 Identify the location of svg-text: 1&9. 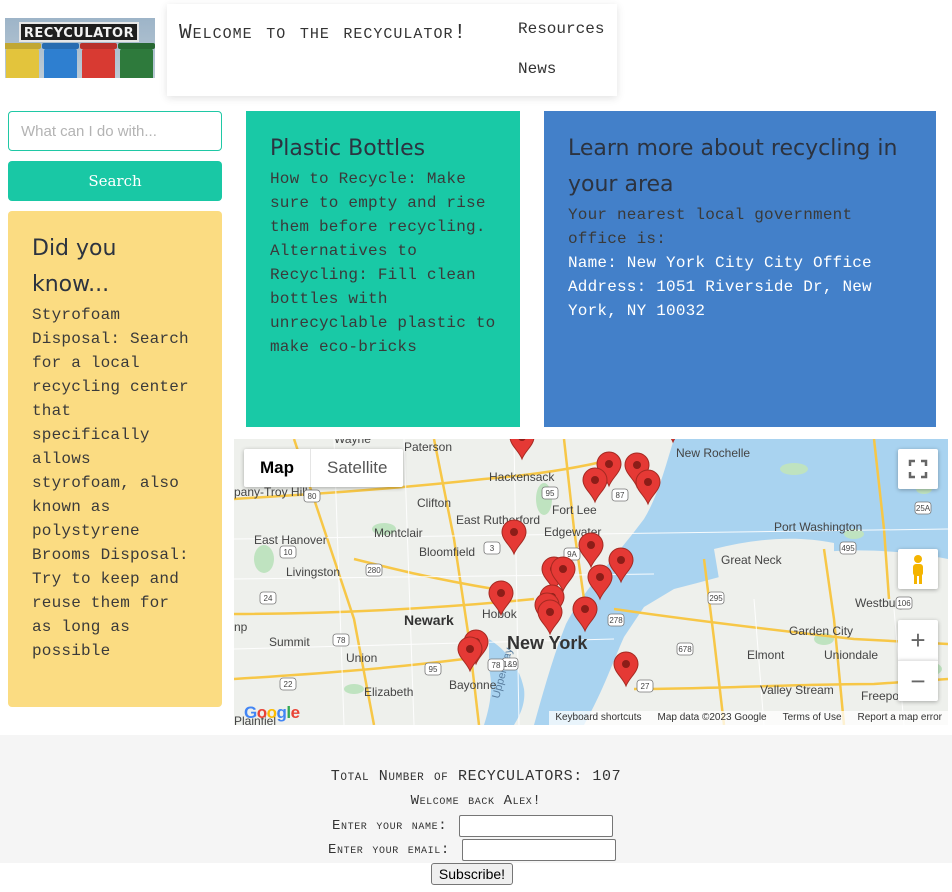
(510, 664).